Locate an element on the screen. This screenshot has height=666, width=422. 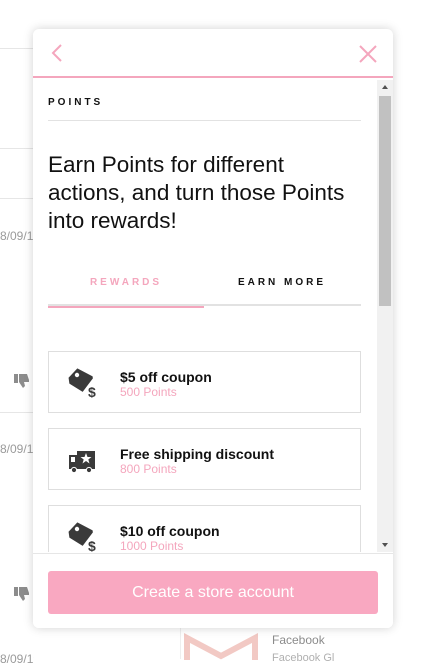
reward-title: Free shipping discount is located at coordinates (197, 454).